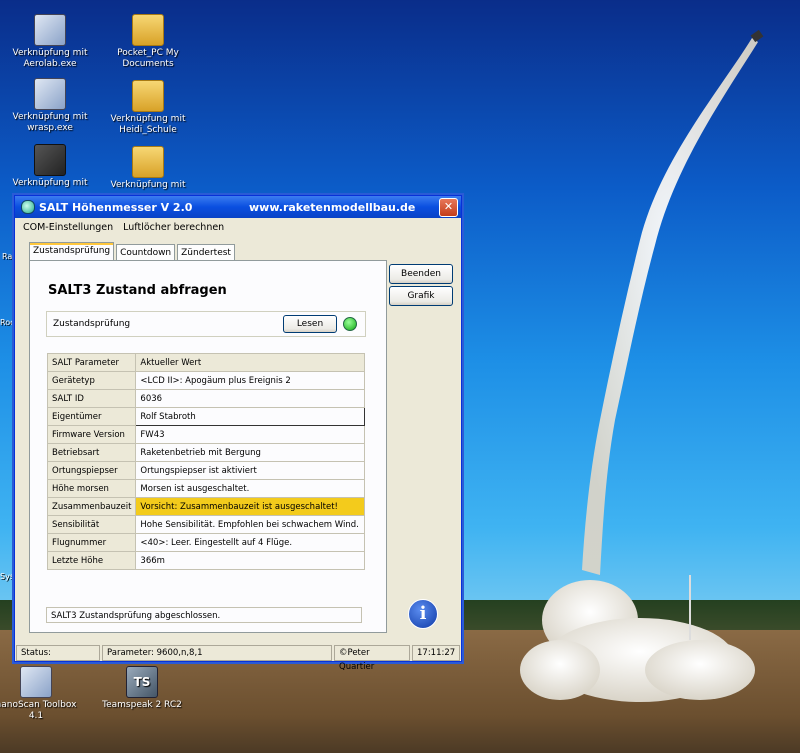 The height and width of the screenshot is (753, 800). I want to click on tools-icon, so click(36, 682).